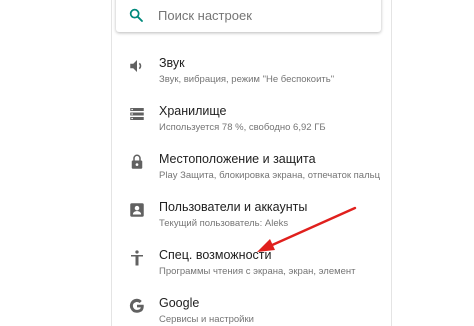 The width and height of the screenshot is (474, 326). Describe the element at coordinates (206, 319) in the screenshot. I see `settings-item-subtitle: Сервисы и настройки` at that location.